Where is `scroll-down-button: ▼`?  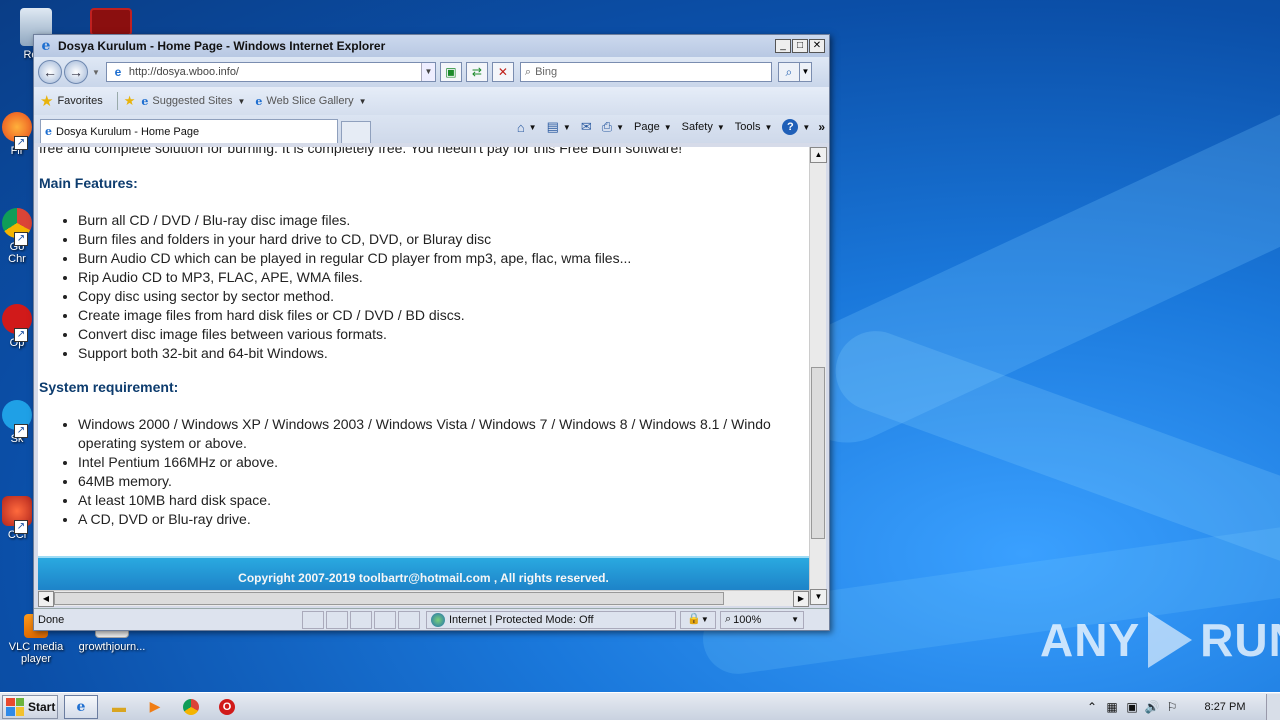 scroll-down-button: ▼ is located at coordinates (818, 597).